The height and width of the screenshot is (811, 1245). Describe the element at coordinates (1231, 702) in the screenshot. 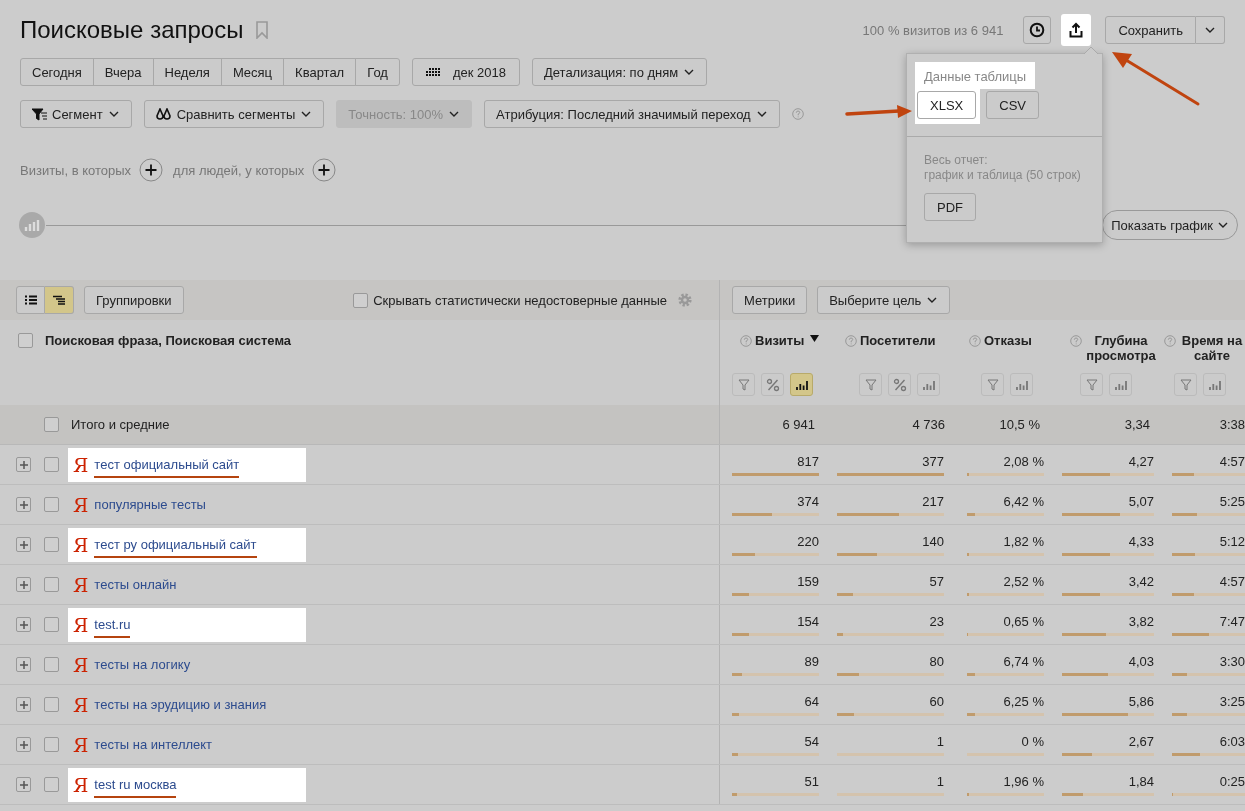

I see `table-cell-text: 3:25` at that location.